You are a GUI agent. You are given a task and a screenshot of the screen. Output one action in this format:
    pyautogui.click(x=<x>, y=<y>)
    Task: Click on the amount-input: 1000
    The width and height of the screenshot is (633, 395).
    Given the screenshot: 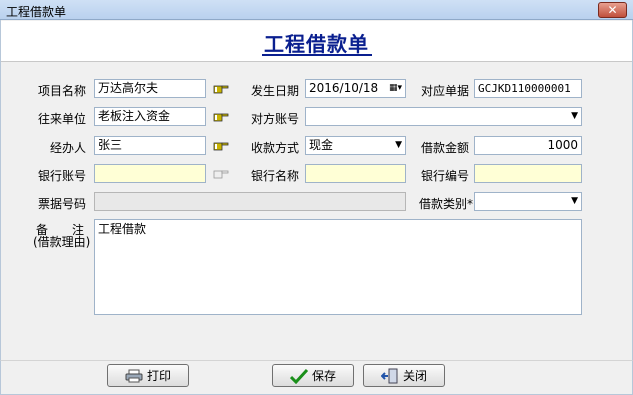 What is the action you would take?
    pyautogui.click(x=528, y=145)
    